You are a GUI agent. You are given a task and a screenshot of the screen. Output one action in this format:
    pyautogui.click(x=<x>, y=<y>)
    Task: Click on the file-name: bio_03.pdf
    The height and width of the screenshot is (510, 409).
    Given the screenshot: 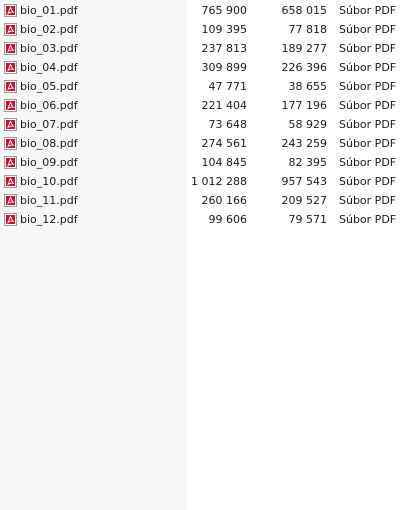 What is the action you would take?
    pyautogui.click(x=49, y=48)
    